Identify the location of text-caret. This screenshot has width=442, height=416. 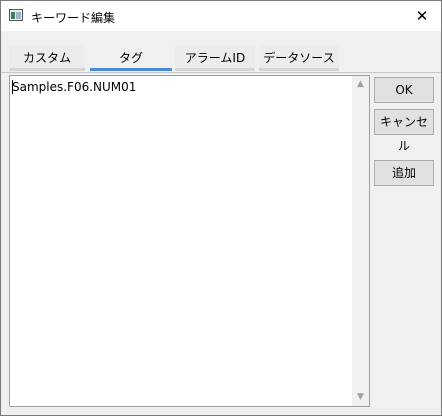
(12, 87).